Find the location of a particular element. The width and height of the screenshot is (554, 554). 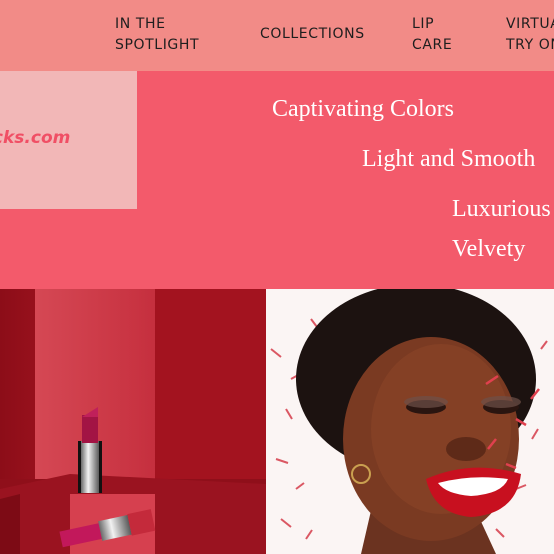

nav-item-lip-care: LIP CARE is located at coordinates (432, 35).